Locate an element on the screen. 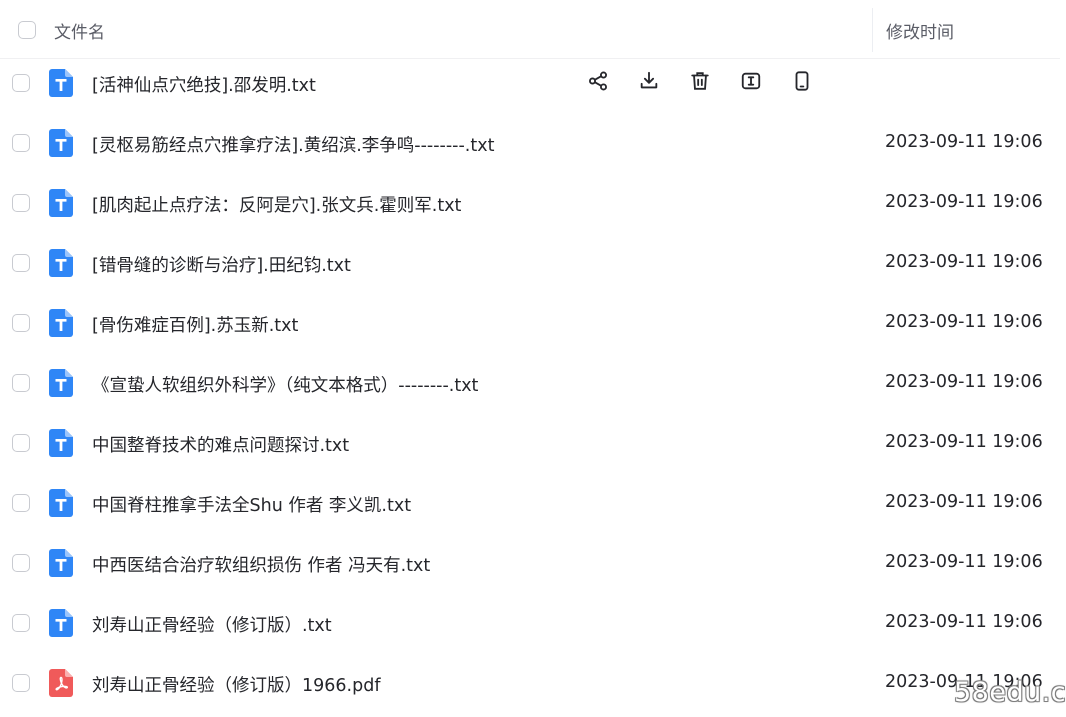 The height and width of the screenshot is (717, 1066). file-list-header: 文件名 修改时间 is located at coordinates (530, 29).